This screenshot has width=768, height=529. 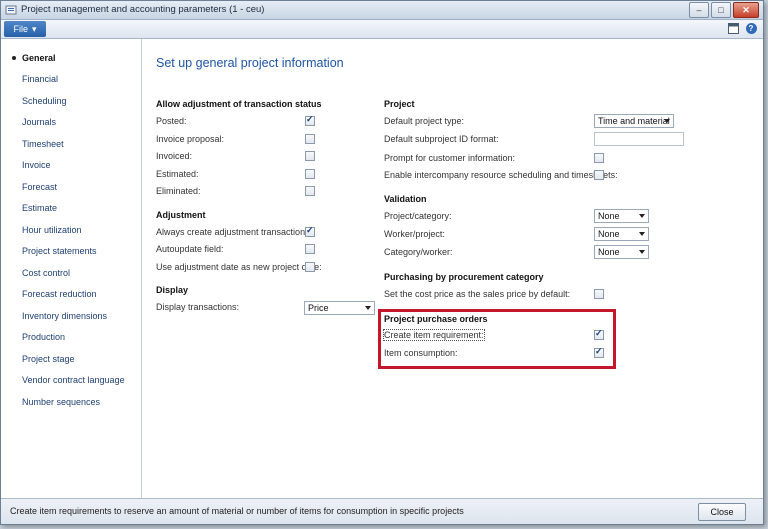 I want to click on display-transactions-value: Price, so click(x=318, y=308).